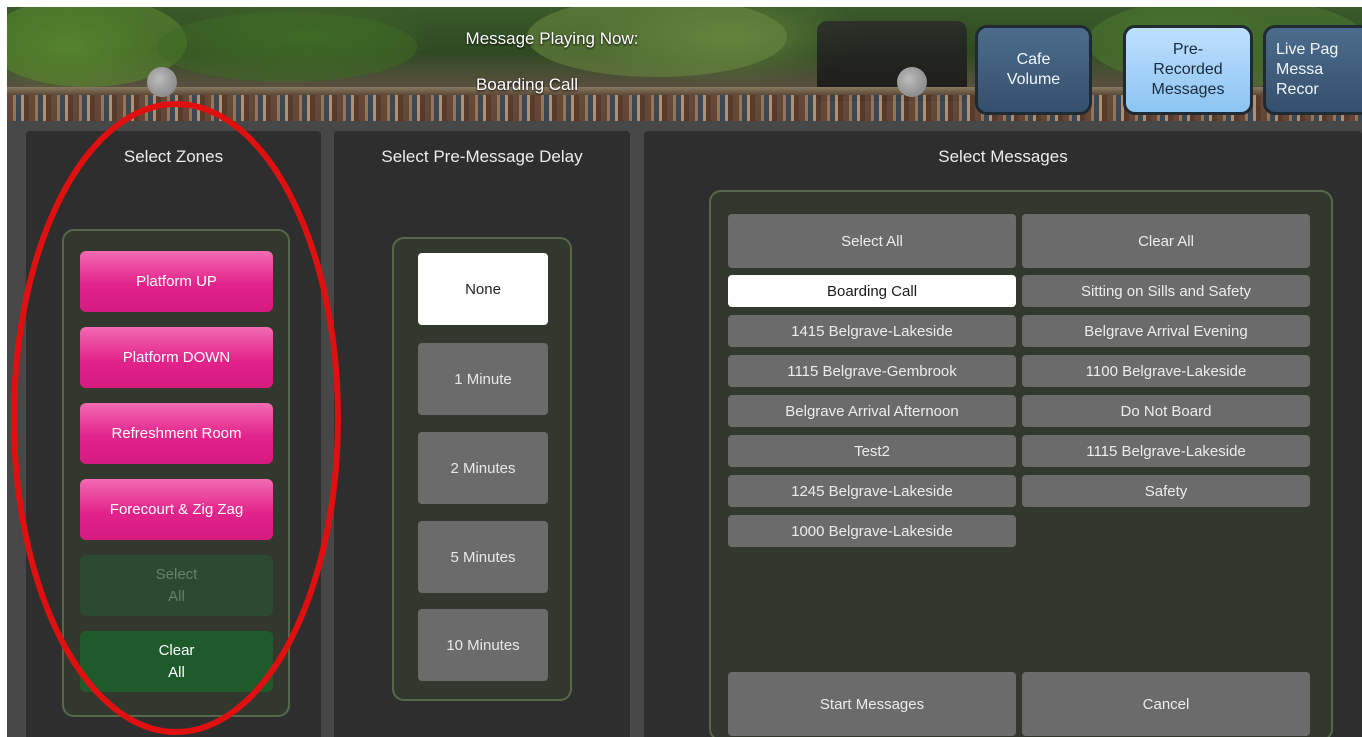 This screenshot has height=737, width=1362. I want to click on zone-refreshment-room-button: Refreshment Room, so click(176, 433).